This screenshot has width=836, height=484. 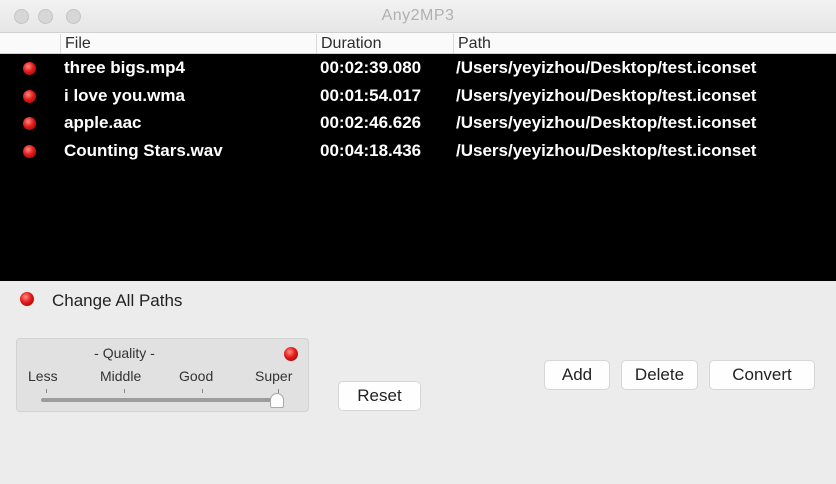 What do you see at coordinates (348, 43) in the screenshot?
I see `column-header-duration: Duration` at bounding box center [348, 43].